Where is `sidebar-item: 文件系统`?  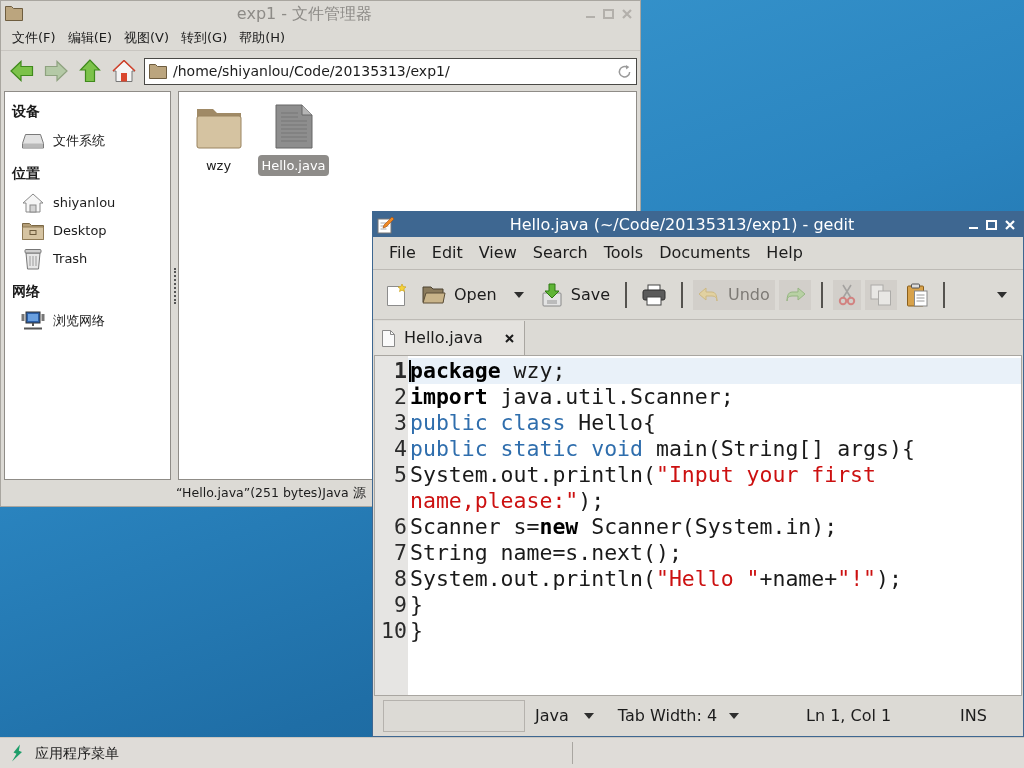
sidebar-item: 文件系统 is located at coordinates (91, 141).